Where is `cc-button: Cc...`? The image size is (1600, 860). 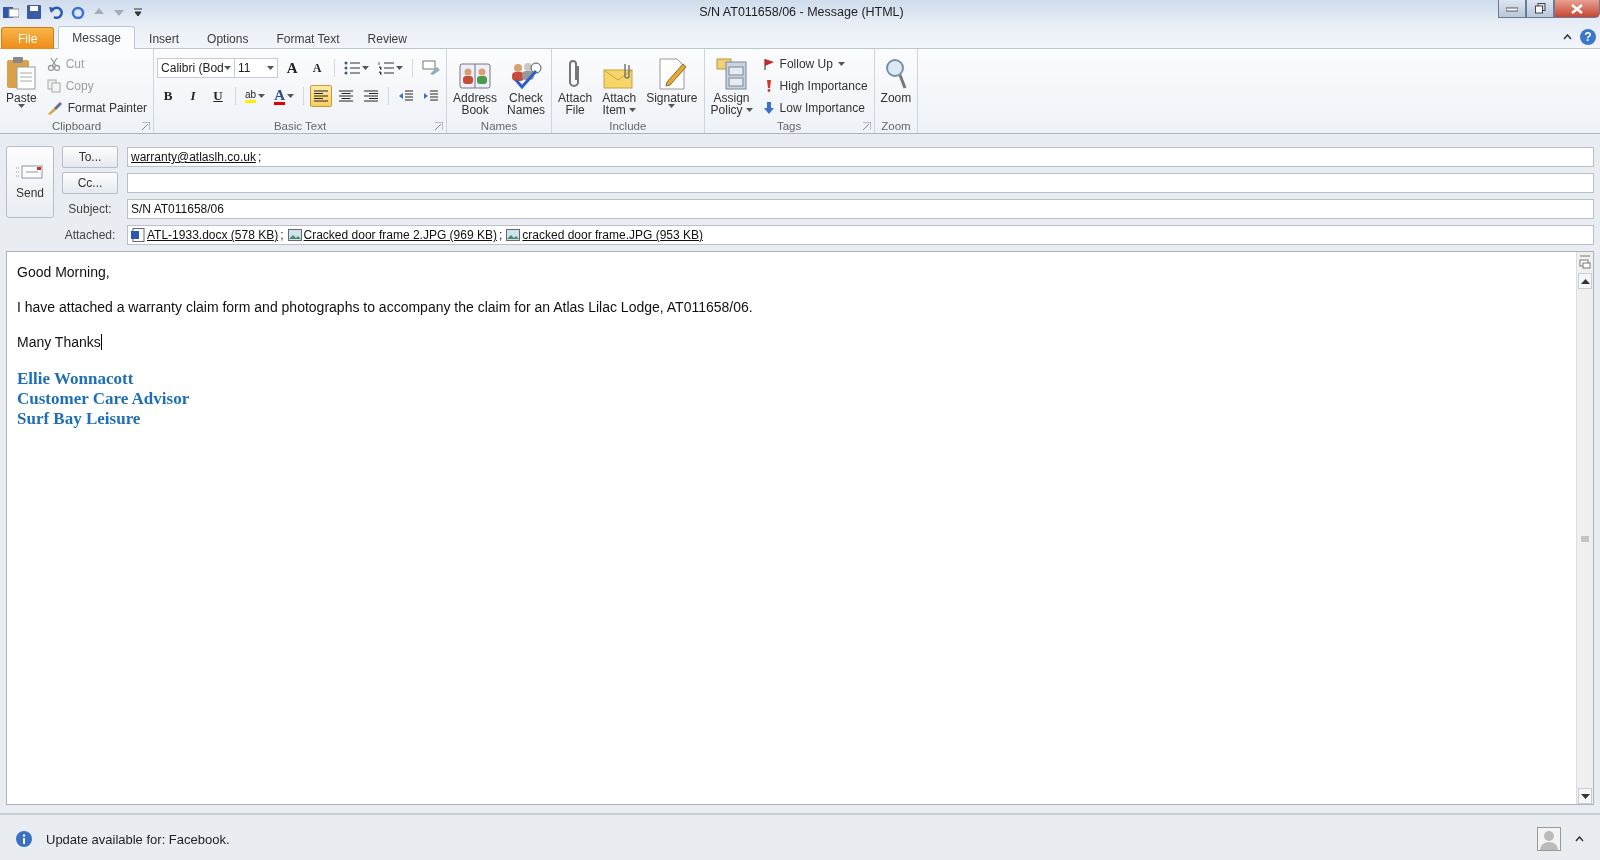 cc-button: Cc... is located at coordinates (90, 183).